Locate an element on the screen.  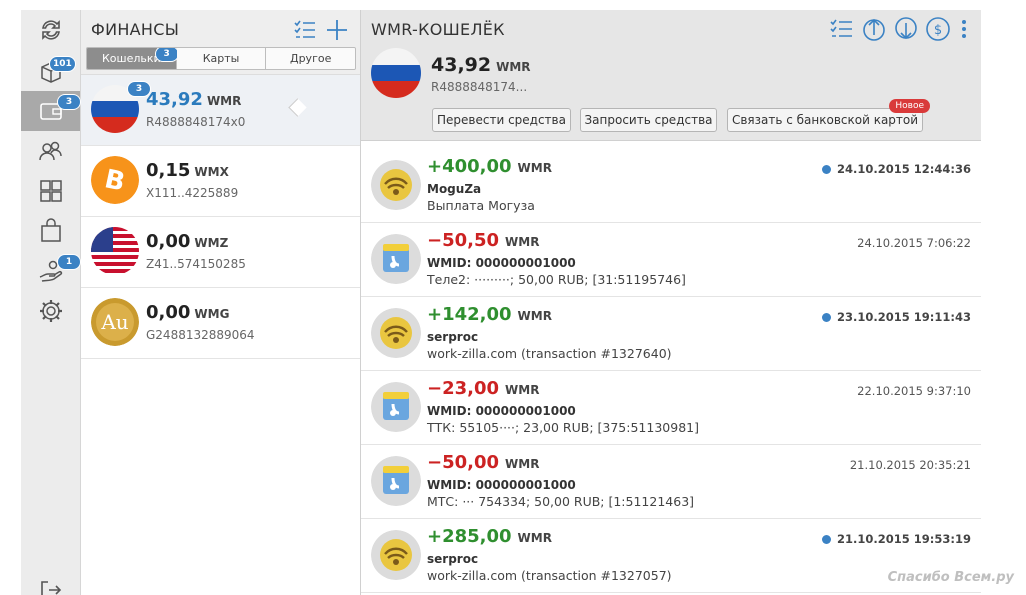
wallet-item-wmr: 3 43,92 WMR R4888848174x0 is located at coordinates (220, 110).